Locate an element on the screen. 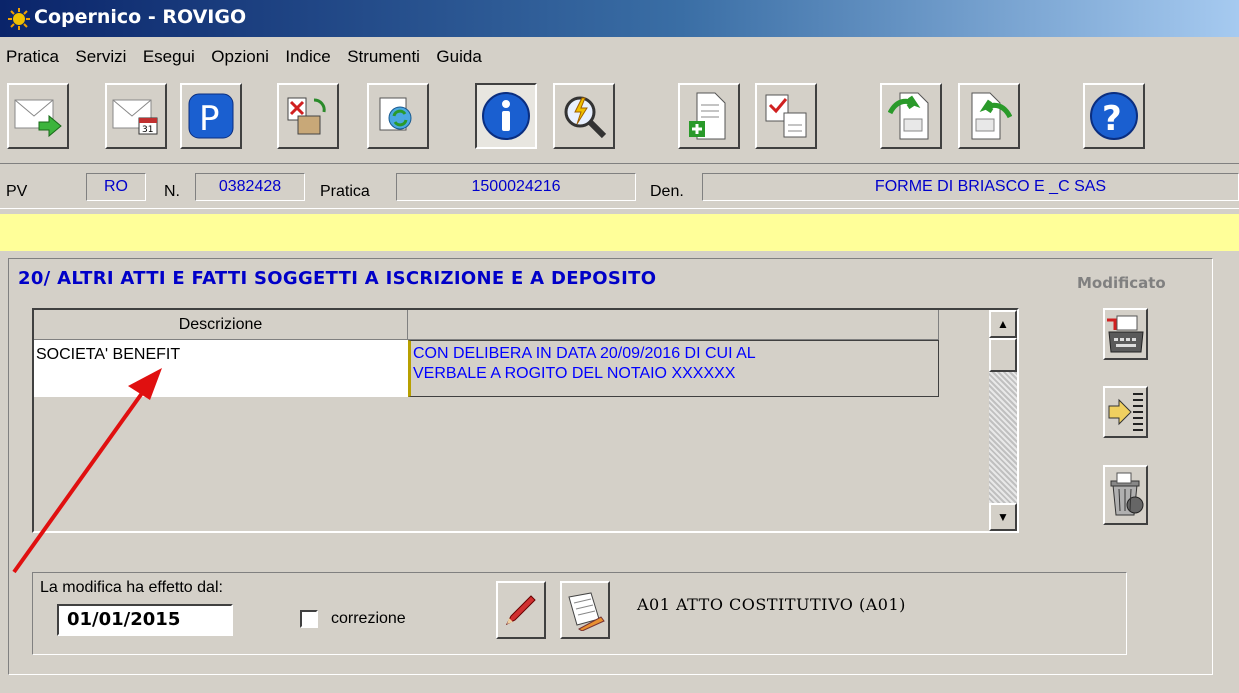 The height and width of the screenshot is (693, 1239). arrow-down-icon: ▼ is located at coordinates (1003, 517).